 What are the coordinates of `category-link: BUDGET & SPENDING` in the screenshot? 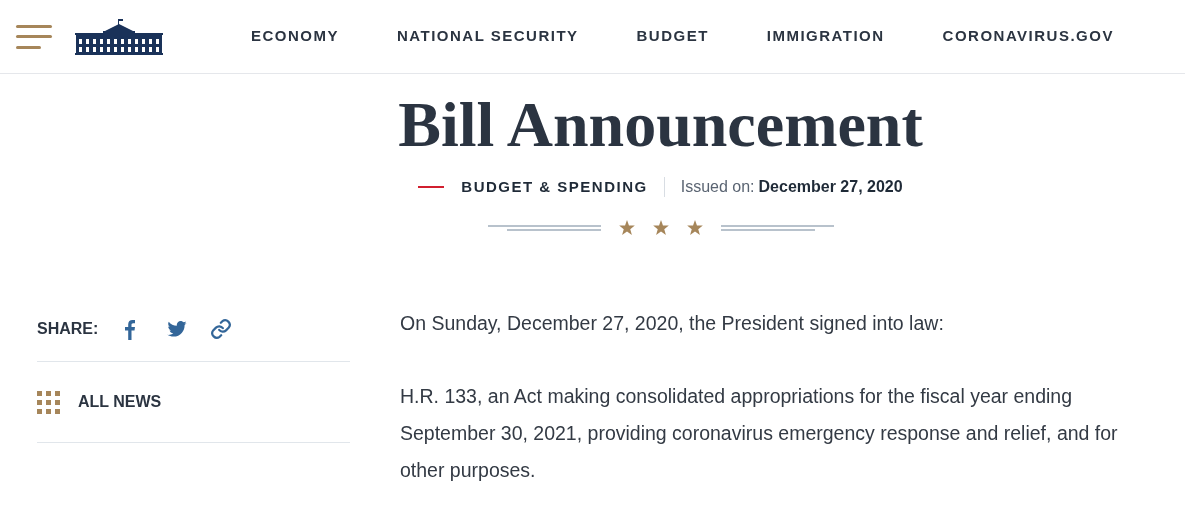 It's located at (554, 187).